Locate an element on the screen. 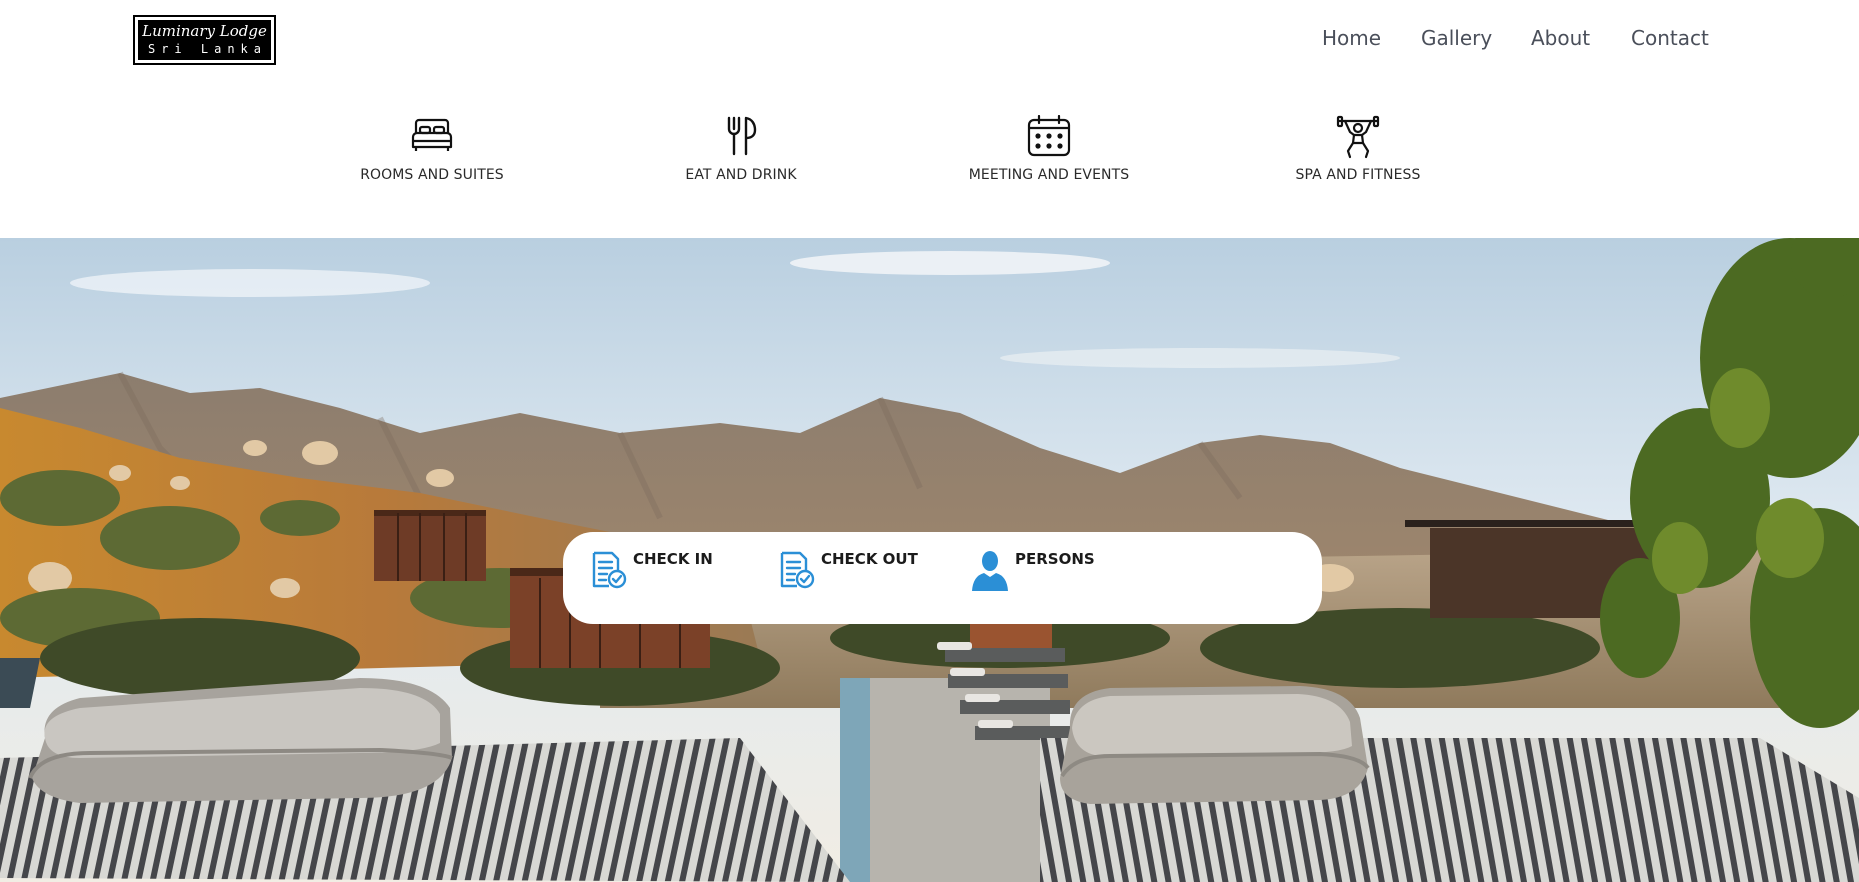 Image resolution: width=1859 pixels, height=882 pixels. check-out-label: CHECK OUT is located at coordinates (869, 559).